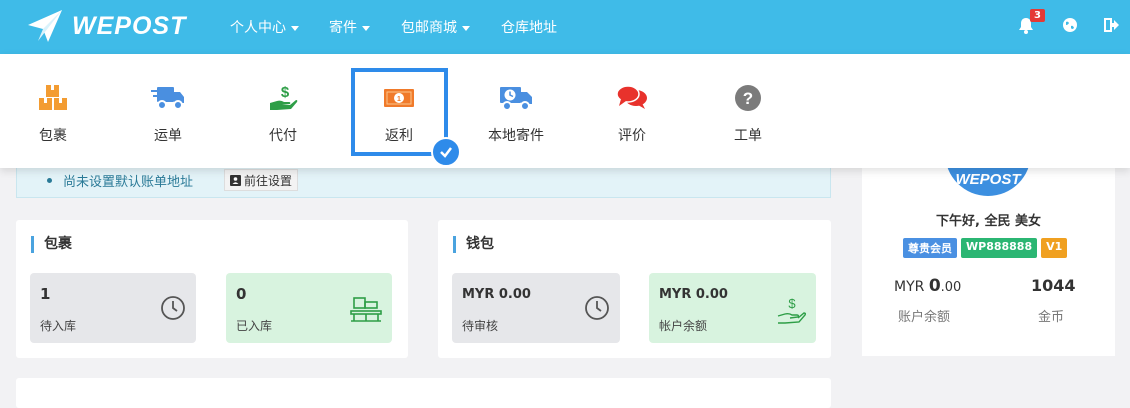 This screenshot has height=408, width=1130. Describe the element at coordinates (212, 289) in the screenshot. I see `packages-card: 包裹 1 待入库 0 已入库` at that location.